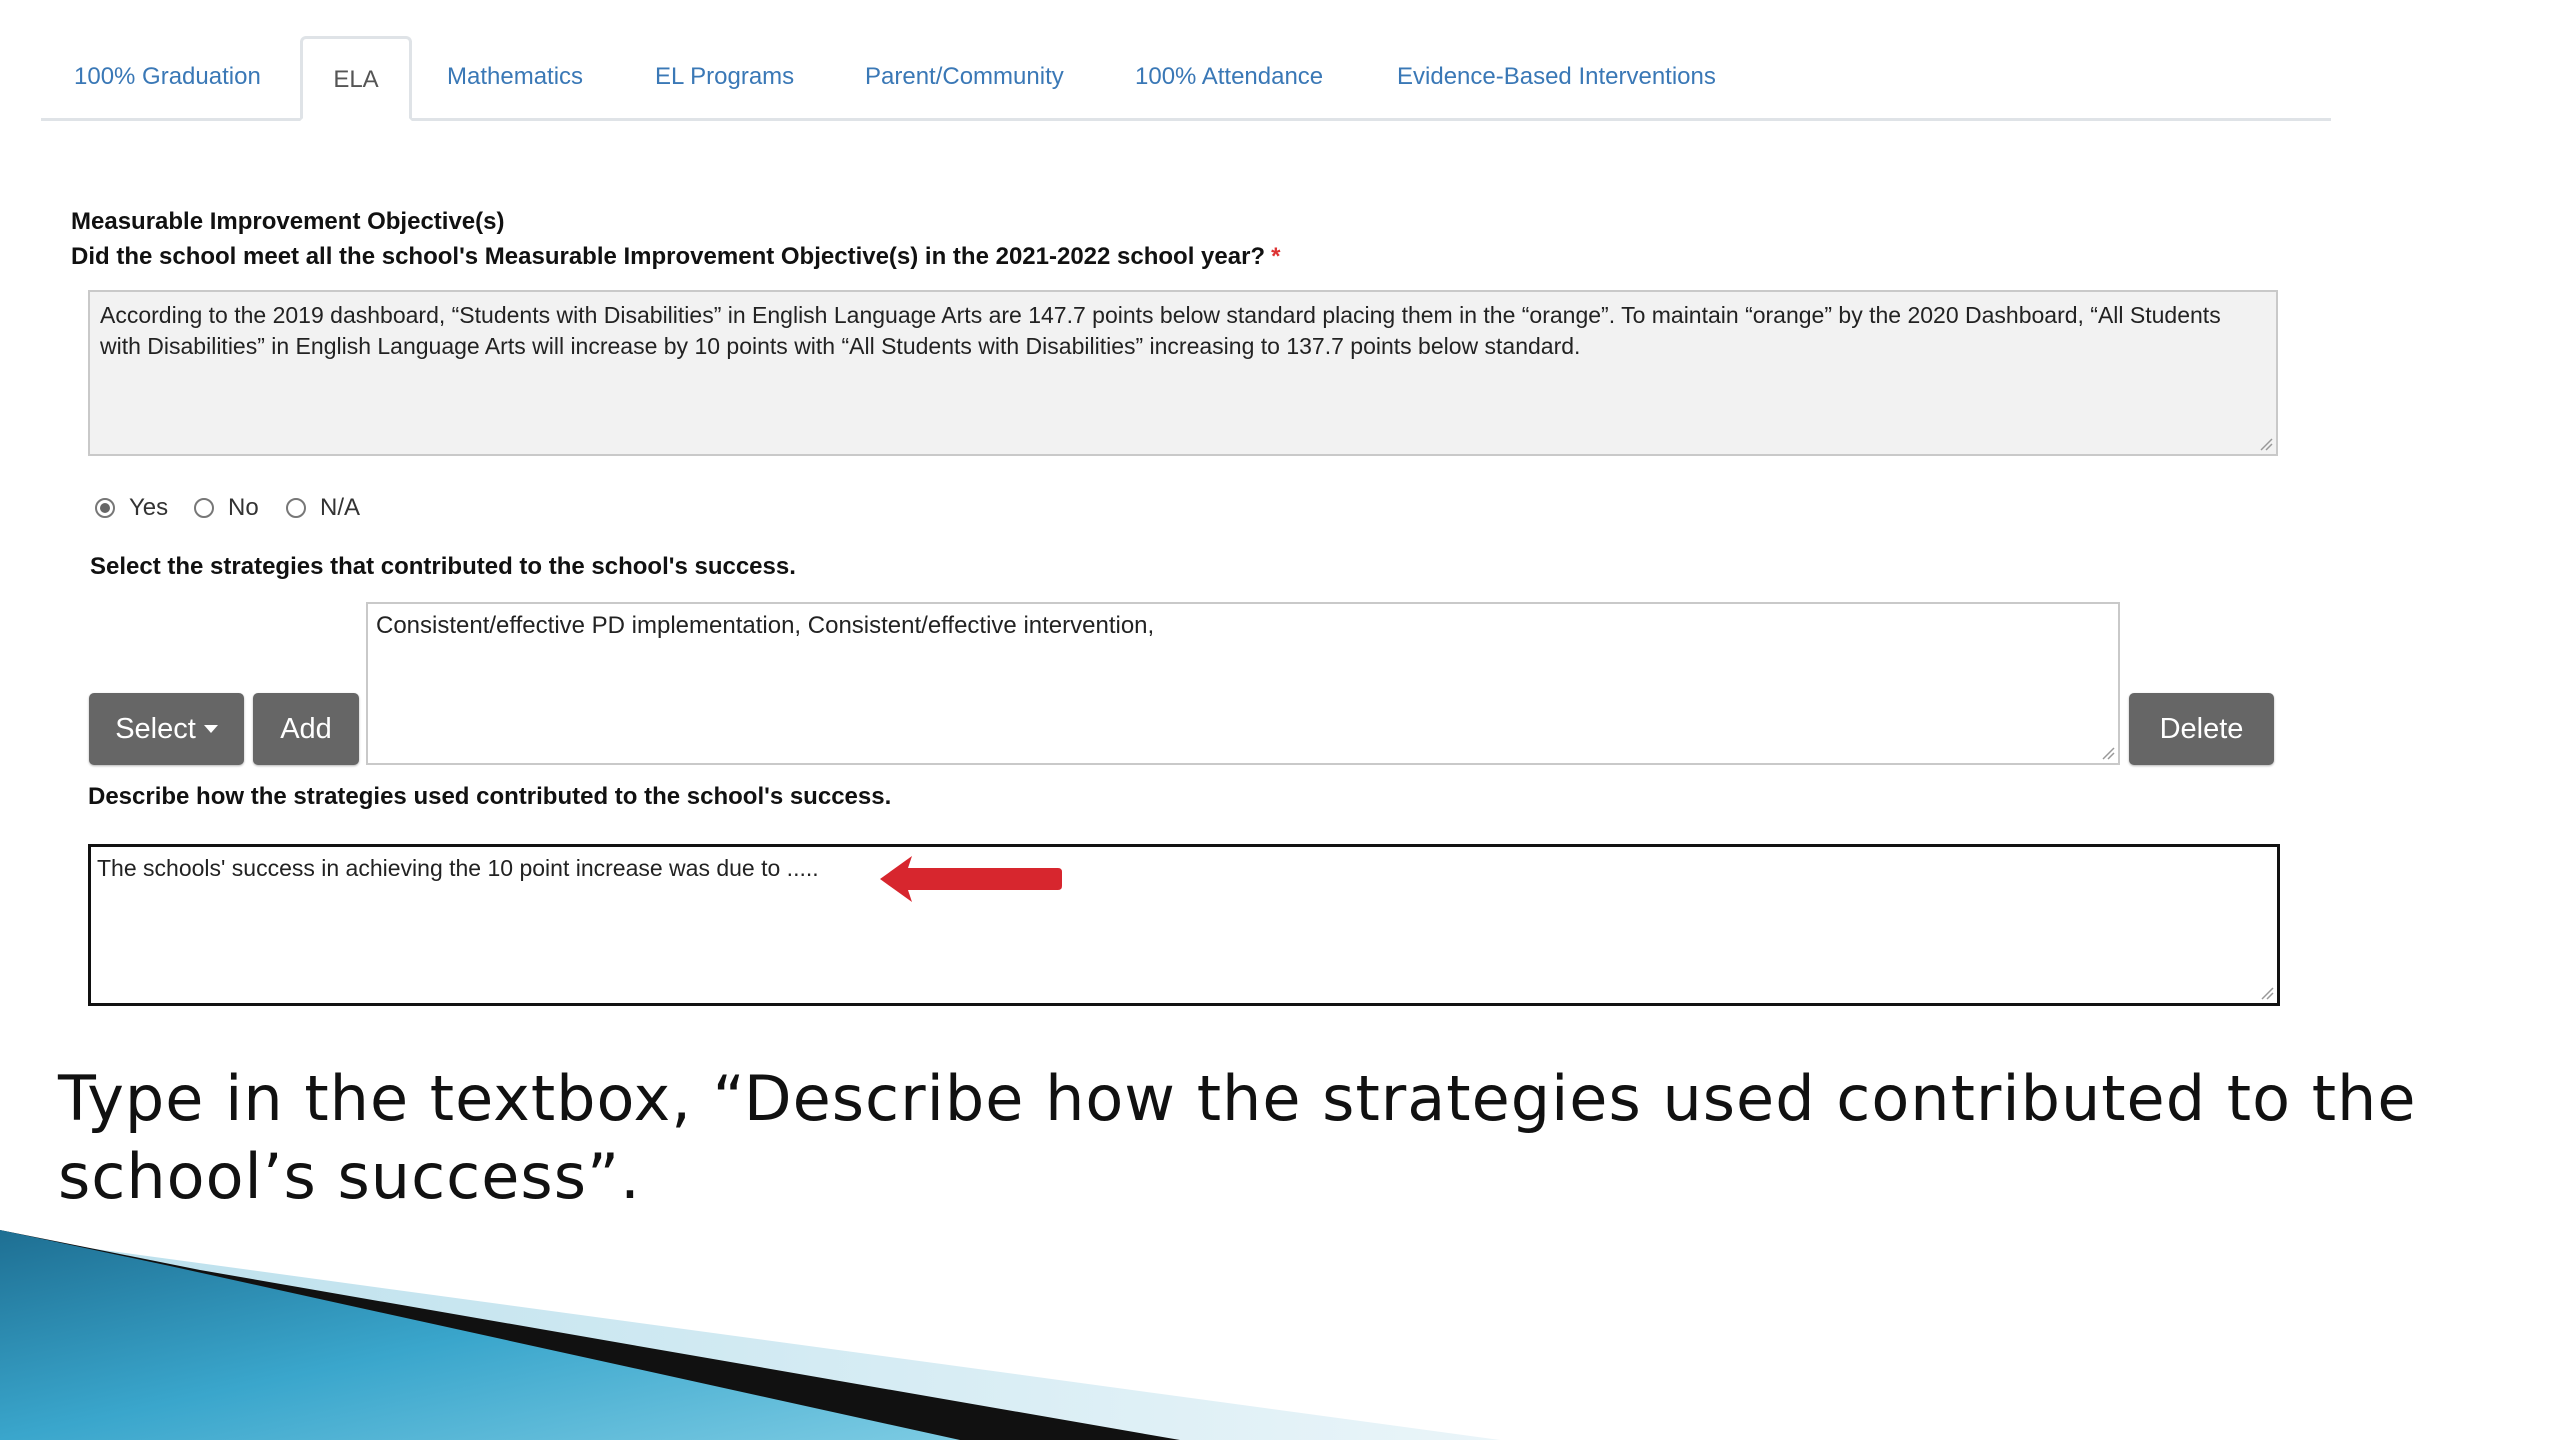 The image size is (2560, 1440). I want to click on radio-na-button, so click(296, 508).